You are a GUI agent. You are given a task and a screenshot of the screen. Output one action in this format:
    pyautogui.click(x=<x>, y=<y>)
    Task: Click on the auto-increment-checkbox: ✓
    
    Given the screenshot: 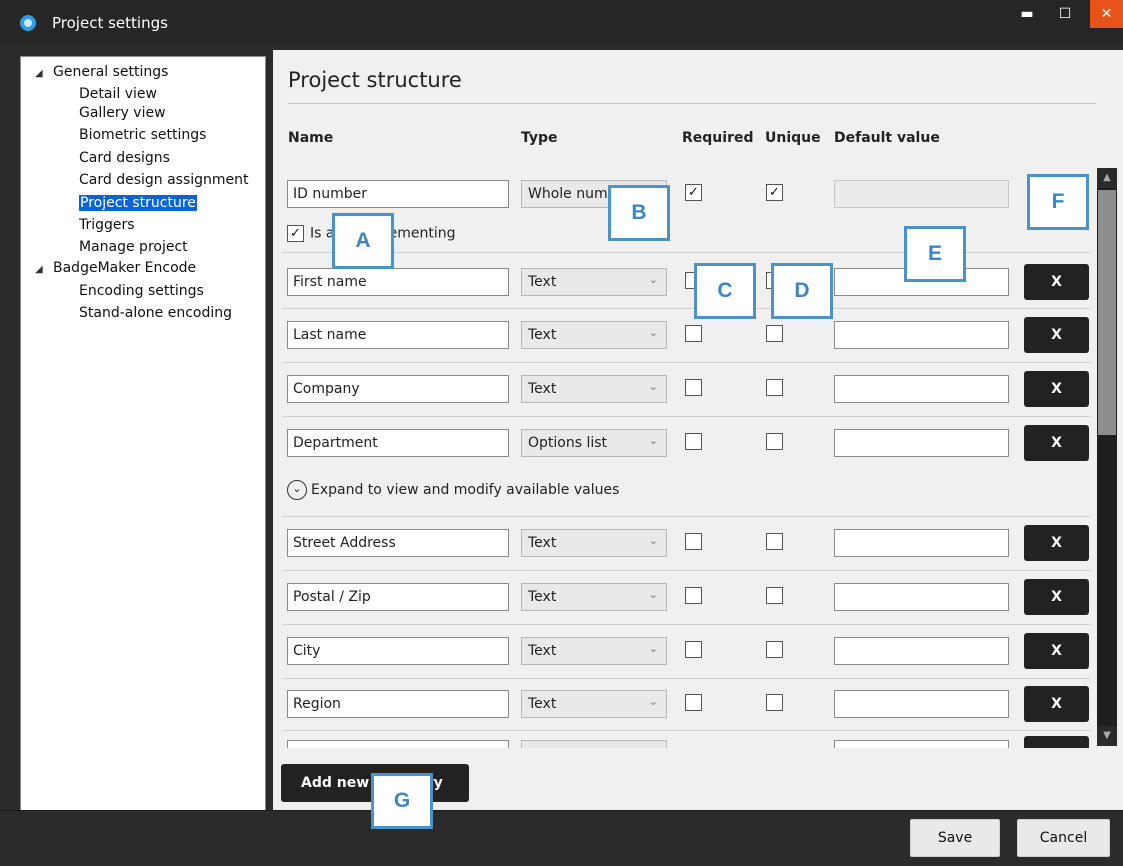 What is the action you would take?
    pyautogui.click(x=295, y=233)
    